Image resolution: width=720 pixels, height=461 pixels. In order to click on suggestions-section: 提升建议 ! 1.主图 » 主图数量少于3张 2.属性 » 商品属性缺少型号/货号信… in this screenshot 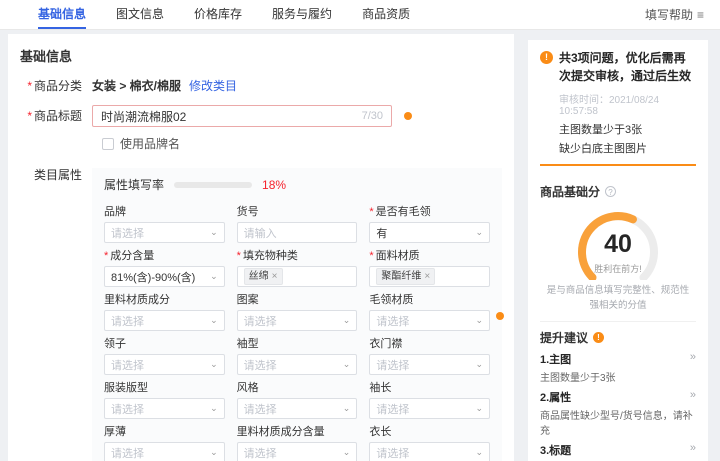, I will do `click(618, 390)`.